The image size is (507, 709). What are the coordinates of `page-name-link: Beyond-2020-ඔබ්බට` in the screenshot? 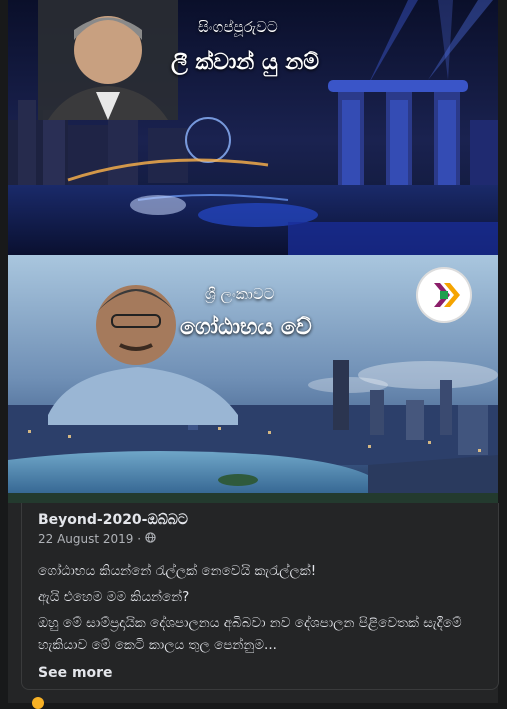 It's located at (258, 520).